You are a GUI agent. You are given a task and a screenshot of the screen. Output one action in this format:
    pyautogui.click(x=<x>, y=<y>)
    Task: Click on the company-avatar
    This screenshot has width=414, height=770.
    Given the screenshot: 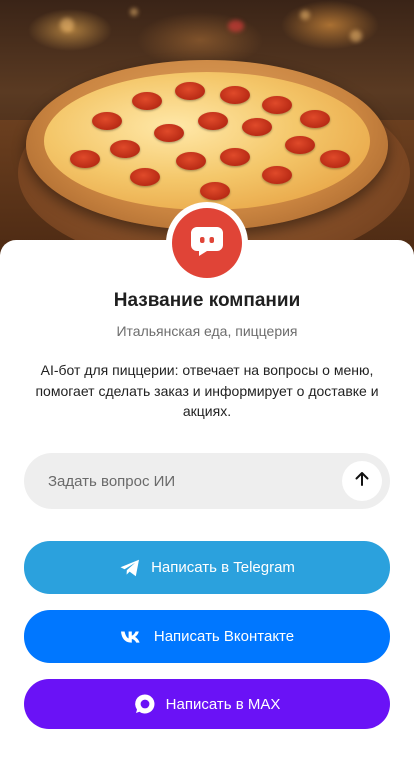 What is the action you would take?
    pyautogui.click(x=207, y=243)
    